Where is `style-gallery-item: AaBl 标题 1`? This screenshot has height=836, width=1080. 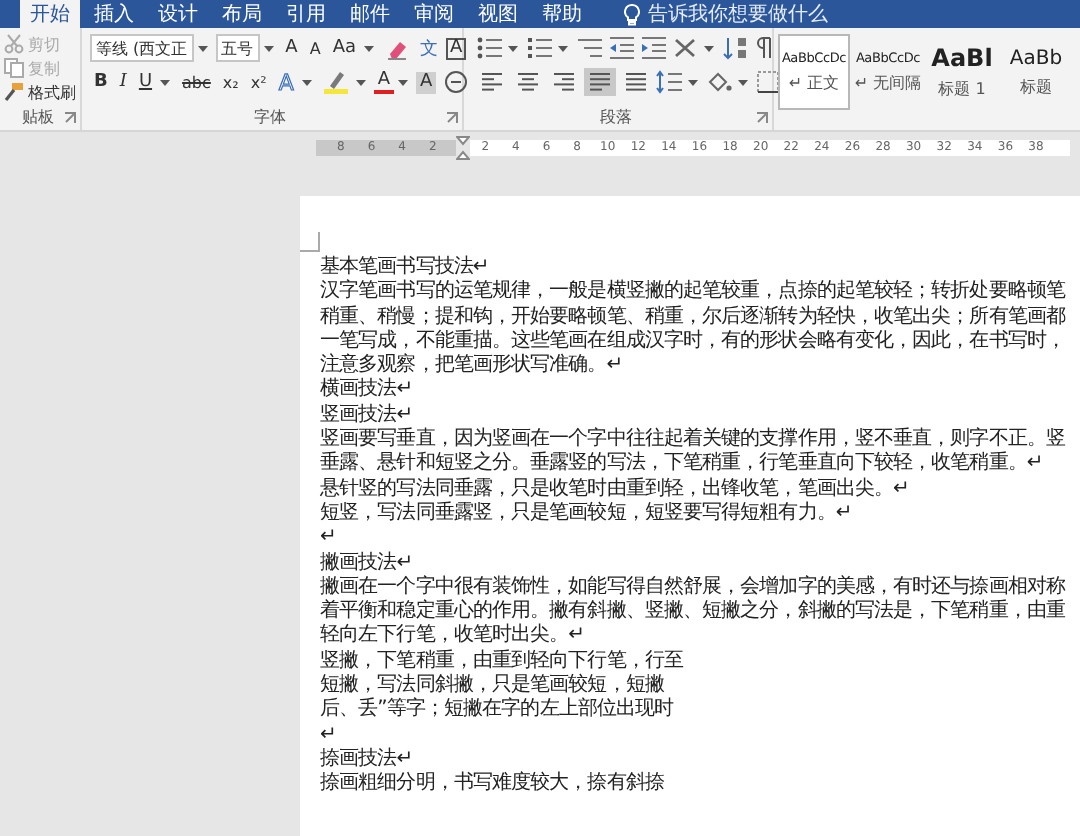
style-gallery-item: AaBl 标题 1 is located at coordinates (962, 72).